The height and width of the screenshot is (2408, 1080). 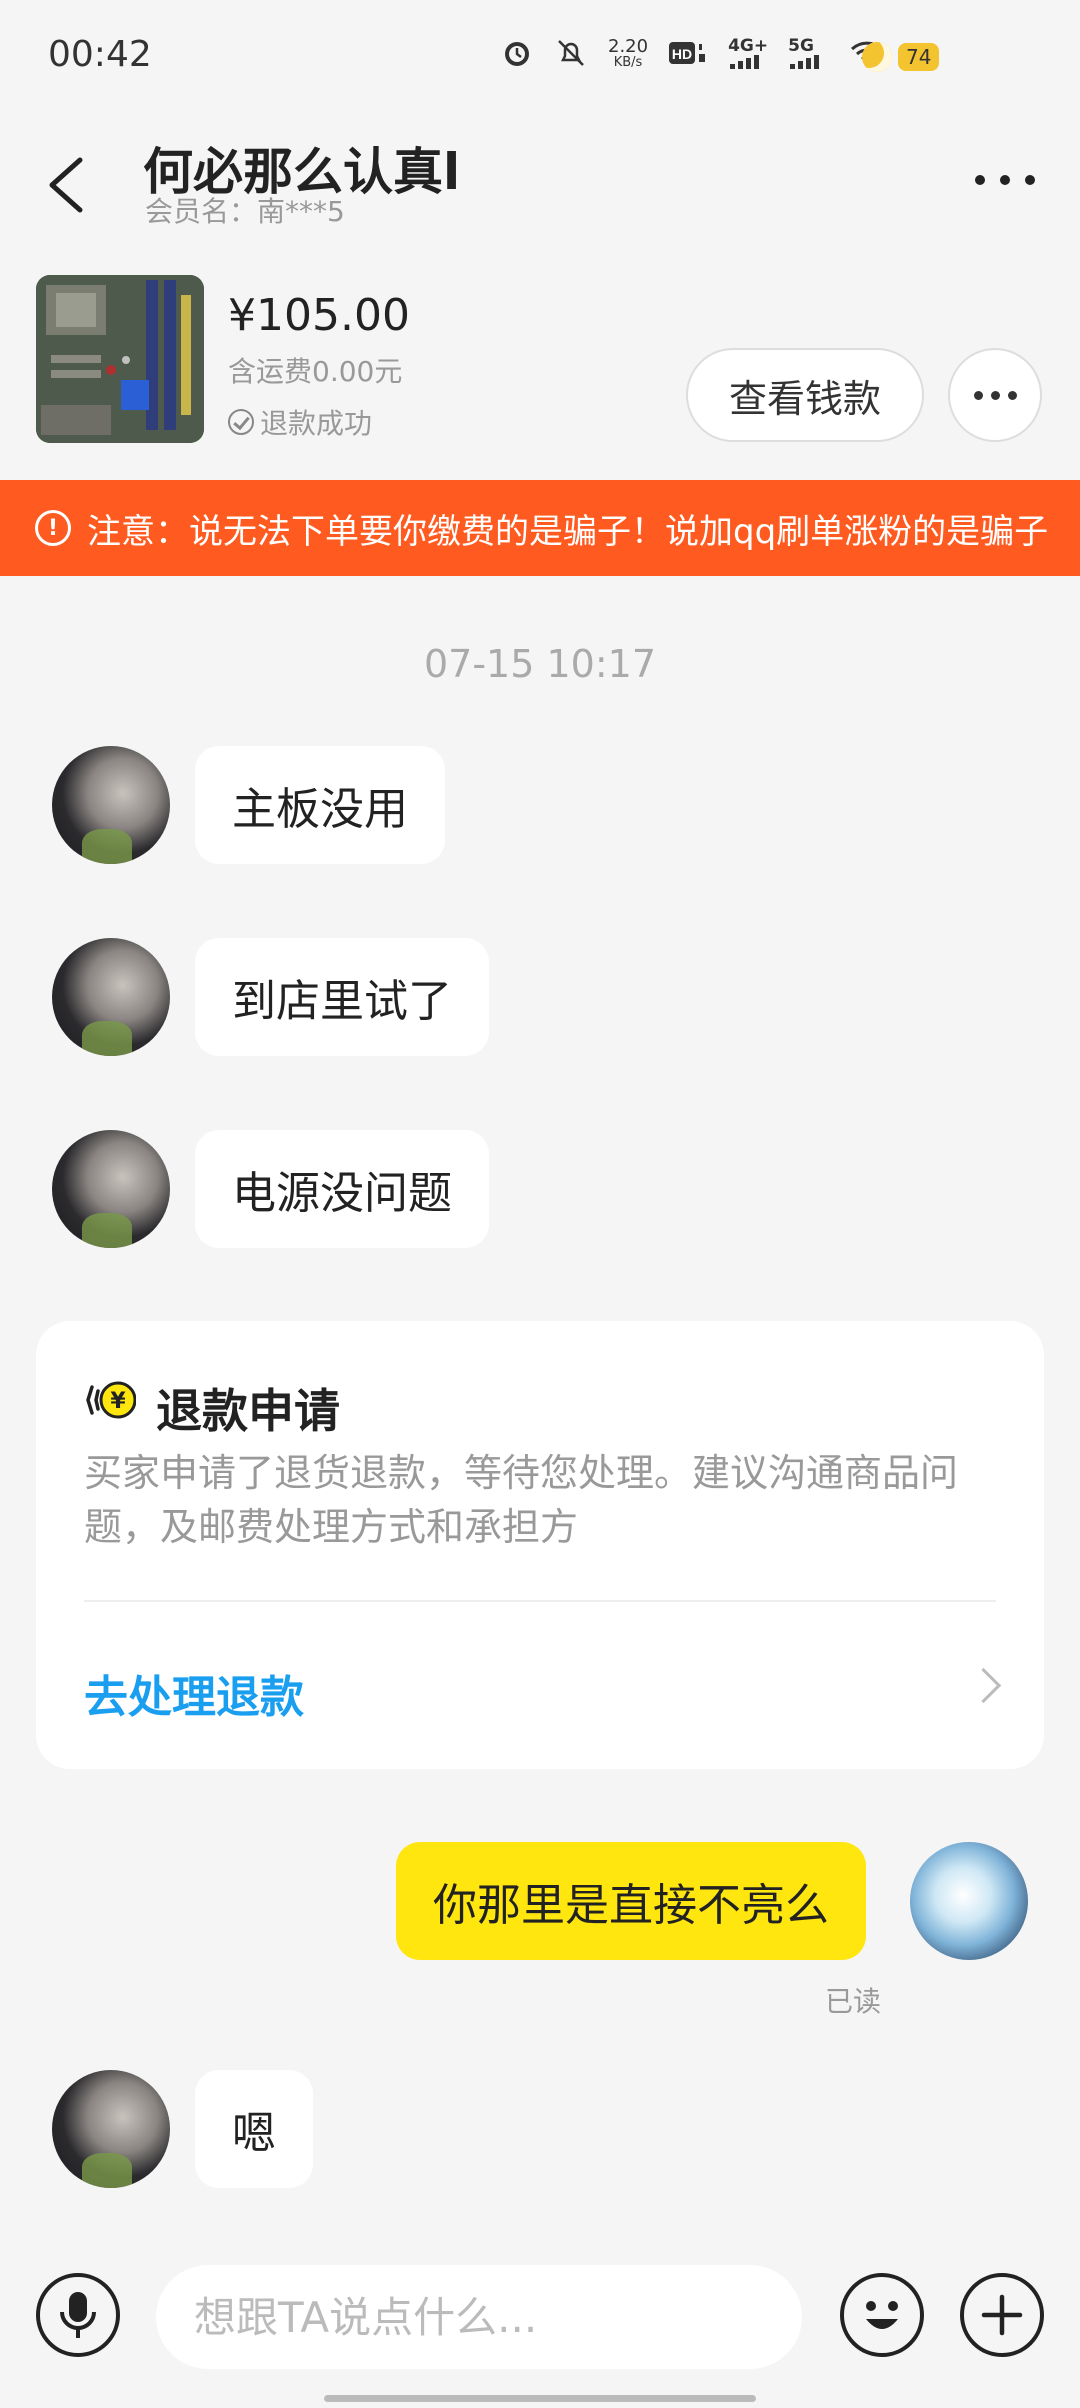 I want to click on moon-icon, so click(x=877, y=57).